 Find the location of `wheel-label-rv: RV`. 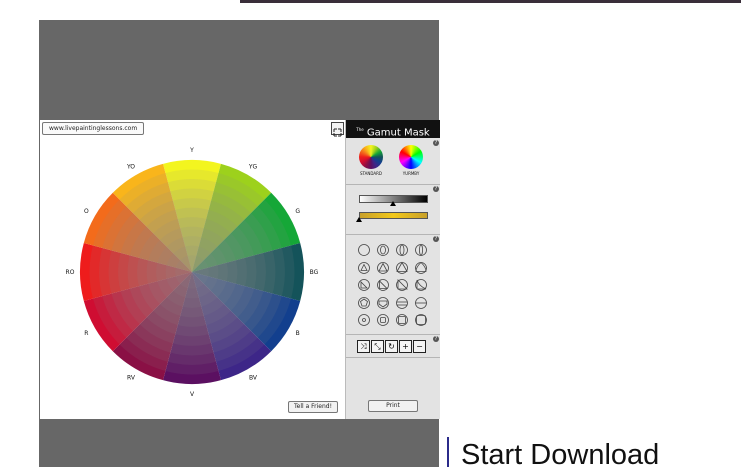

wheel-label-rv: RV is located at coordinates (131, 378).